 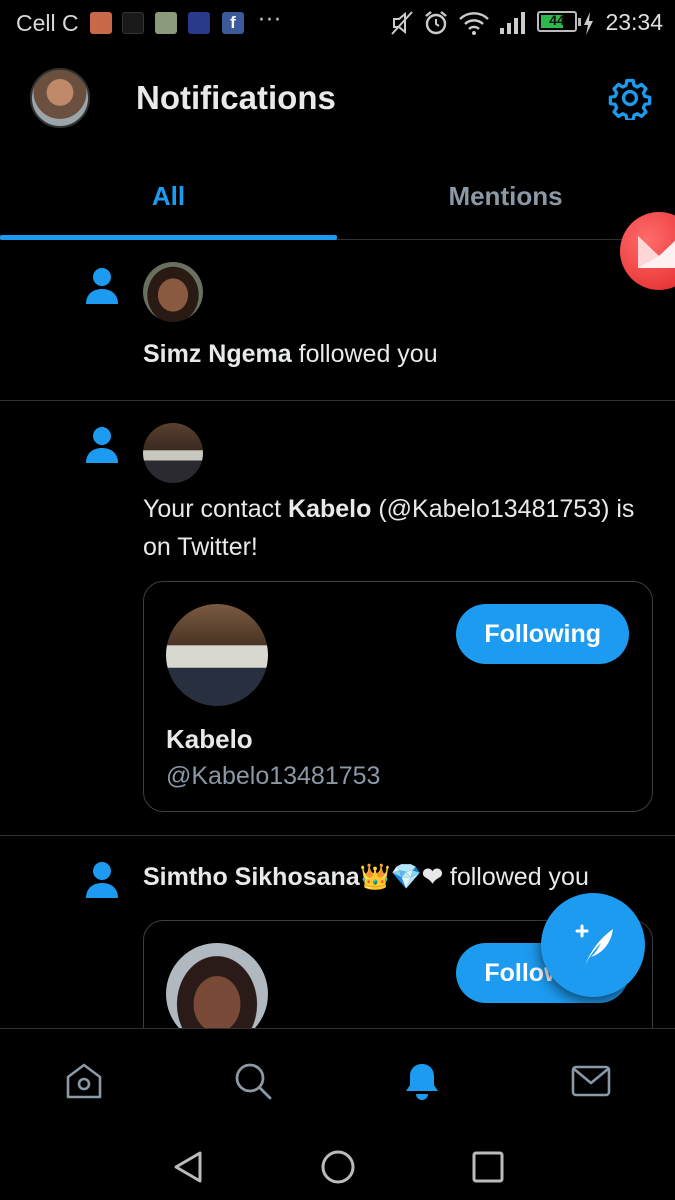 What do you see at coordinates (188, 1167) in the screenshot?
I see `back-icon` at bounding box center [188, 1167].